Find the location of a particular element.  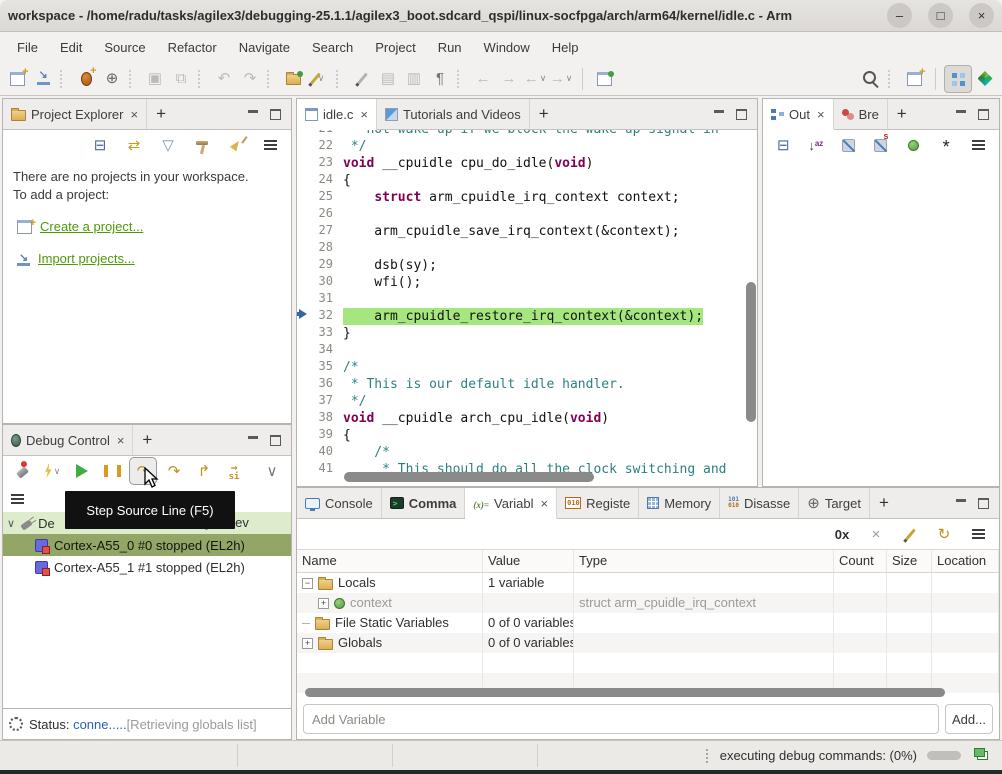

remove-all-icon: × is located at coordinates (876, 534).